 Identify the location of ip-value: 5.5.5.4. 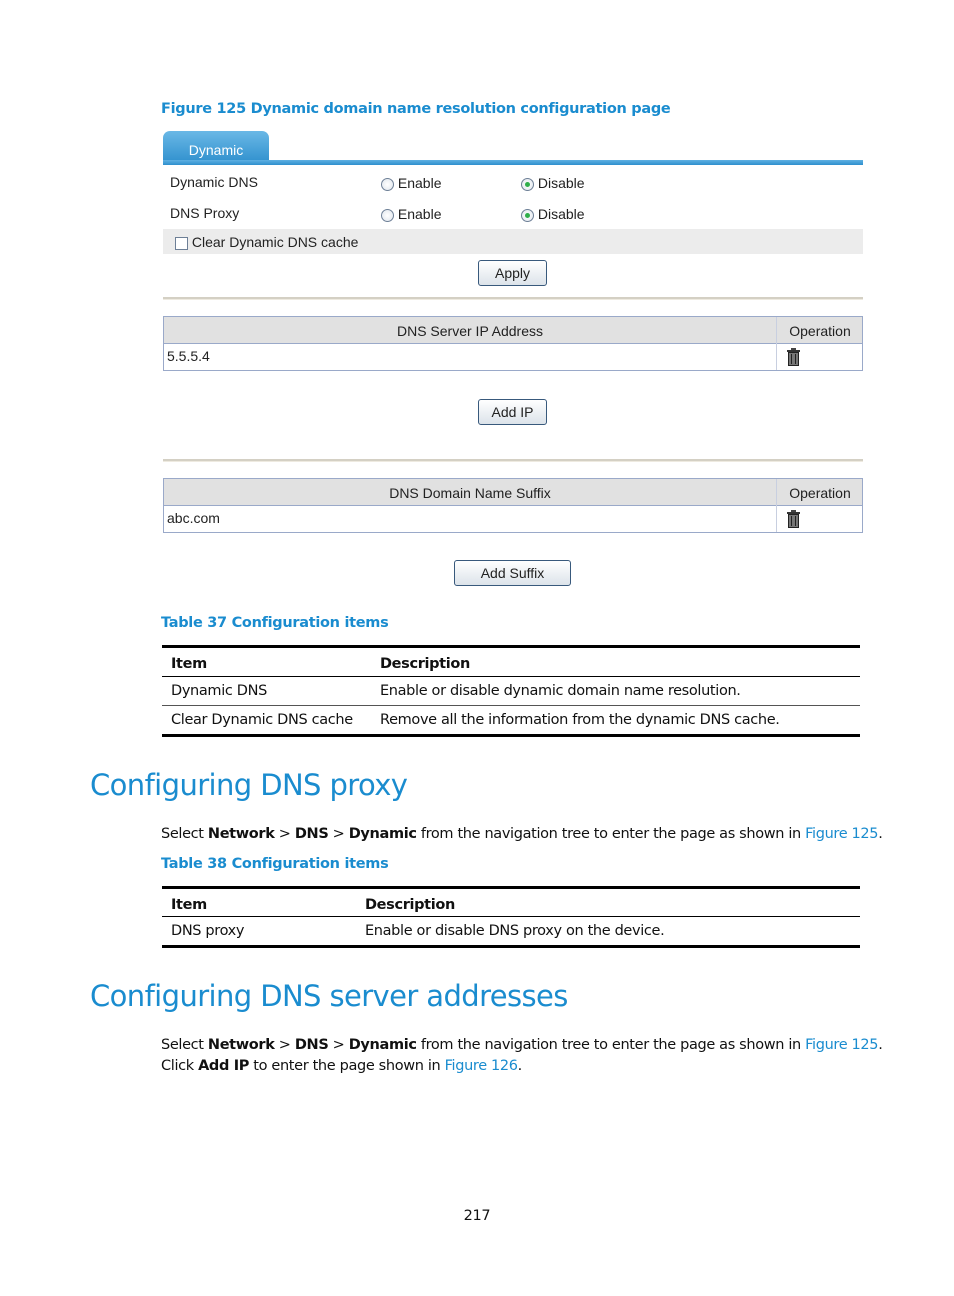
(188, 356).